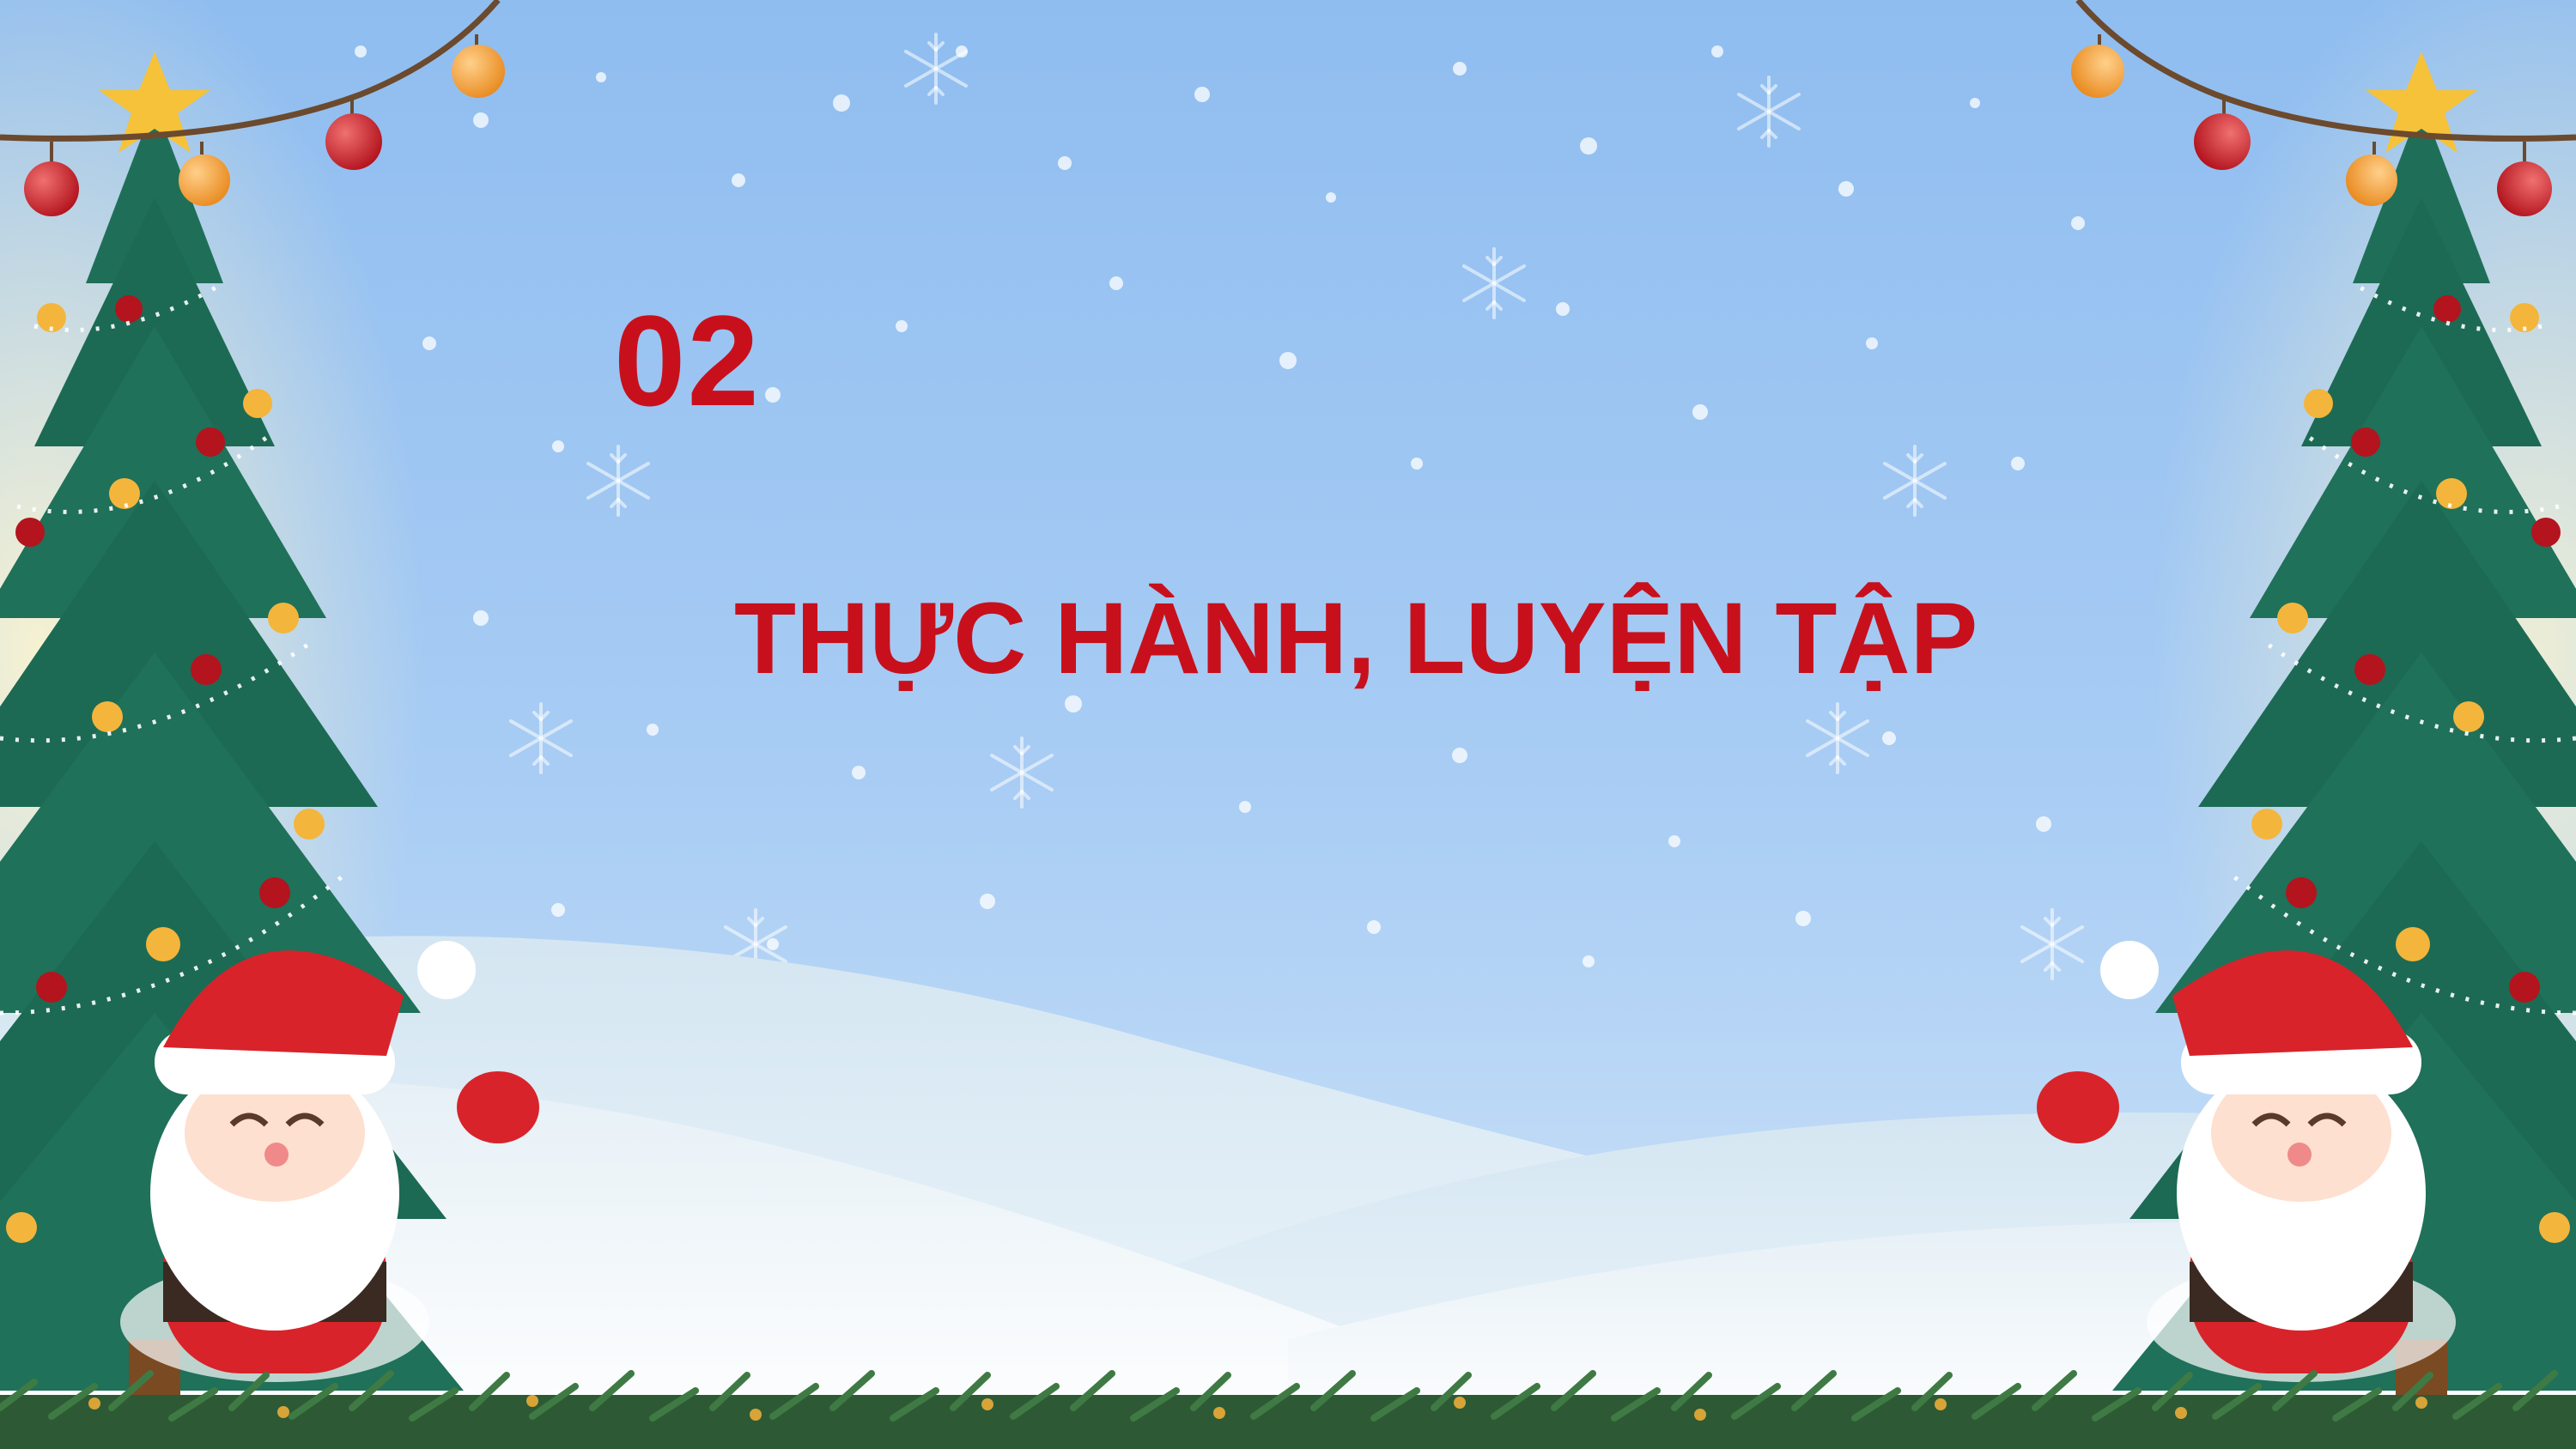 This screenshot has width=2576, height=1449. Describe the element at coordinates (1356, 638) in the screenshot. I see `section-title: THỰC HÀNH, LUYỆN TẬP` at that location.